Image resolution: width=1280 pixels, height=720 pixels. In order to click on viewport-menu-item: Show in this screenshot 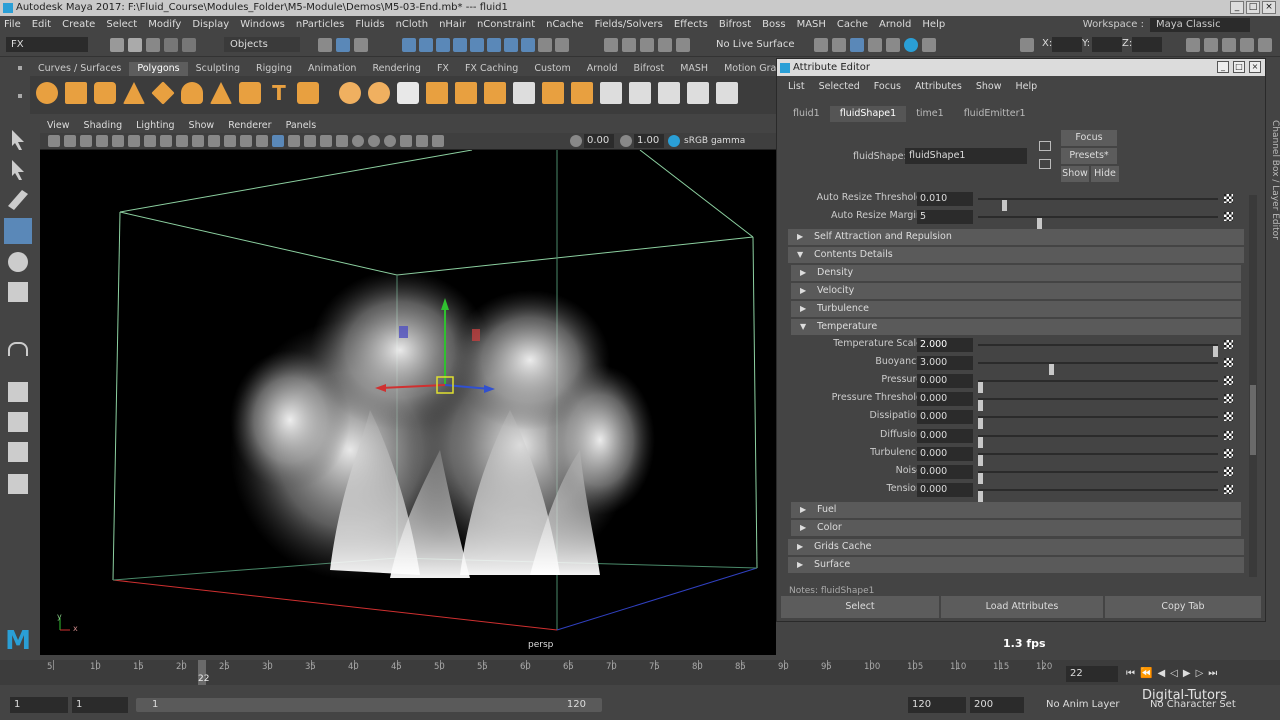, I will do `click(202, 126)`.